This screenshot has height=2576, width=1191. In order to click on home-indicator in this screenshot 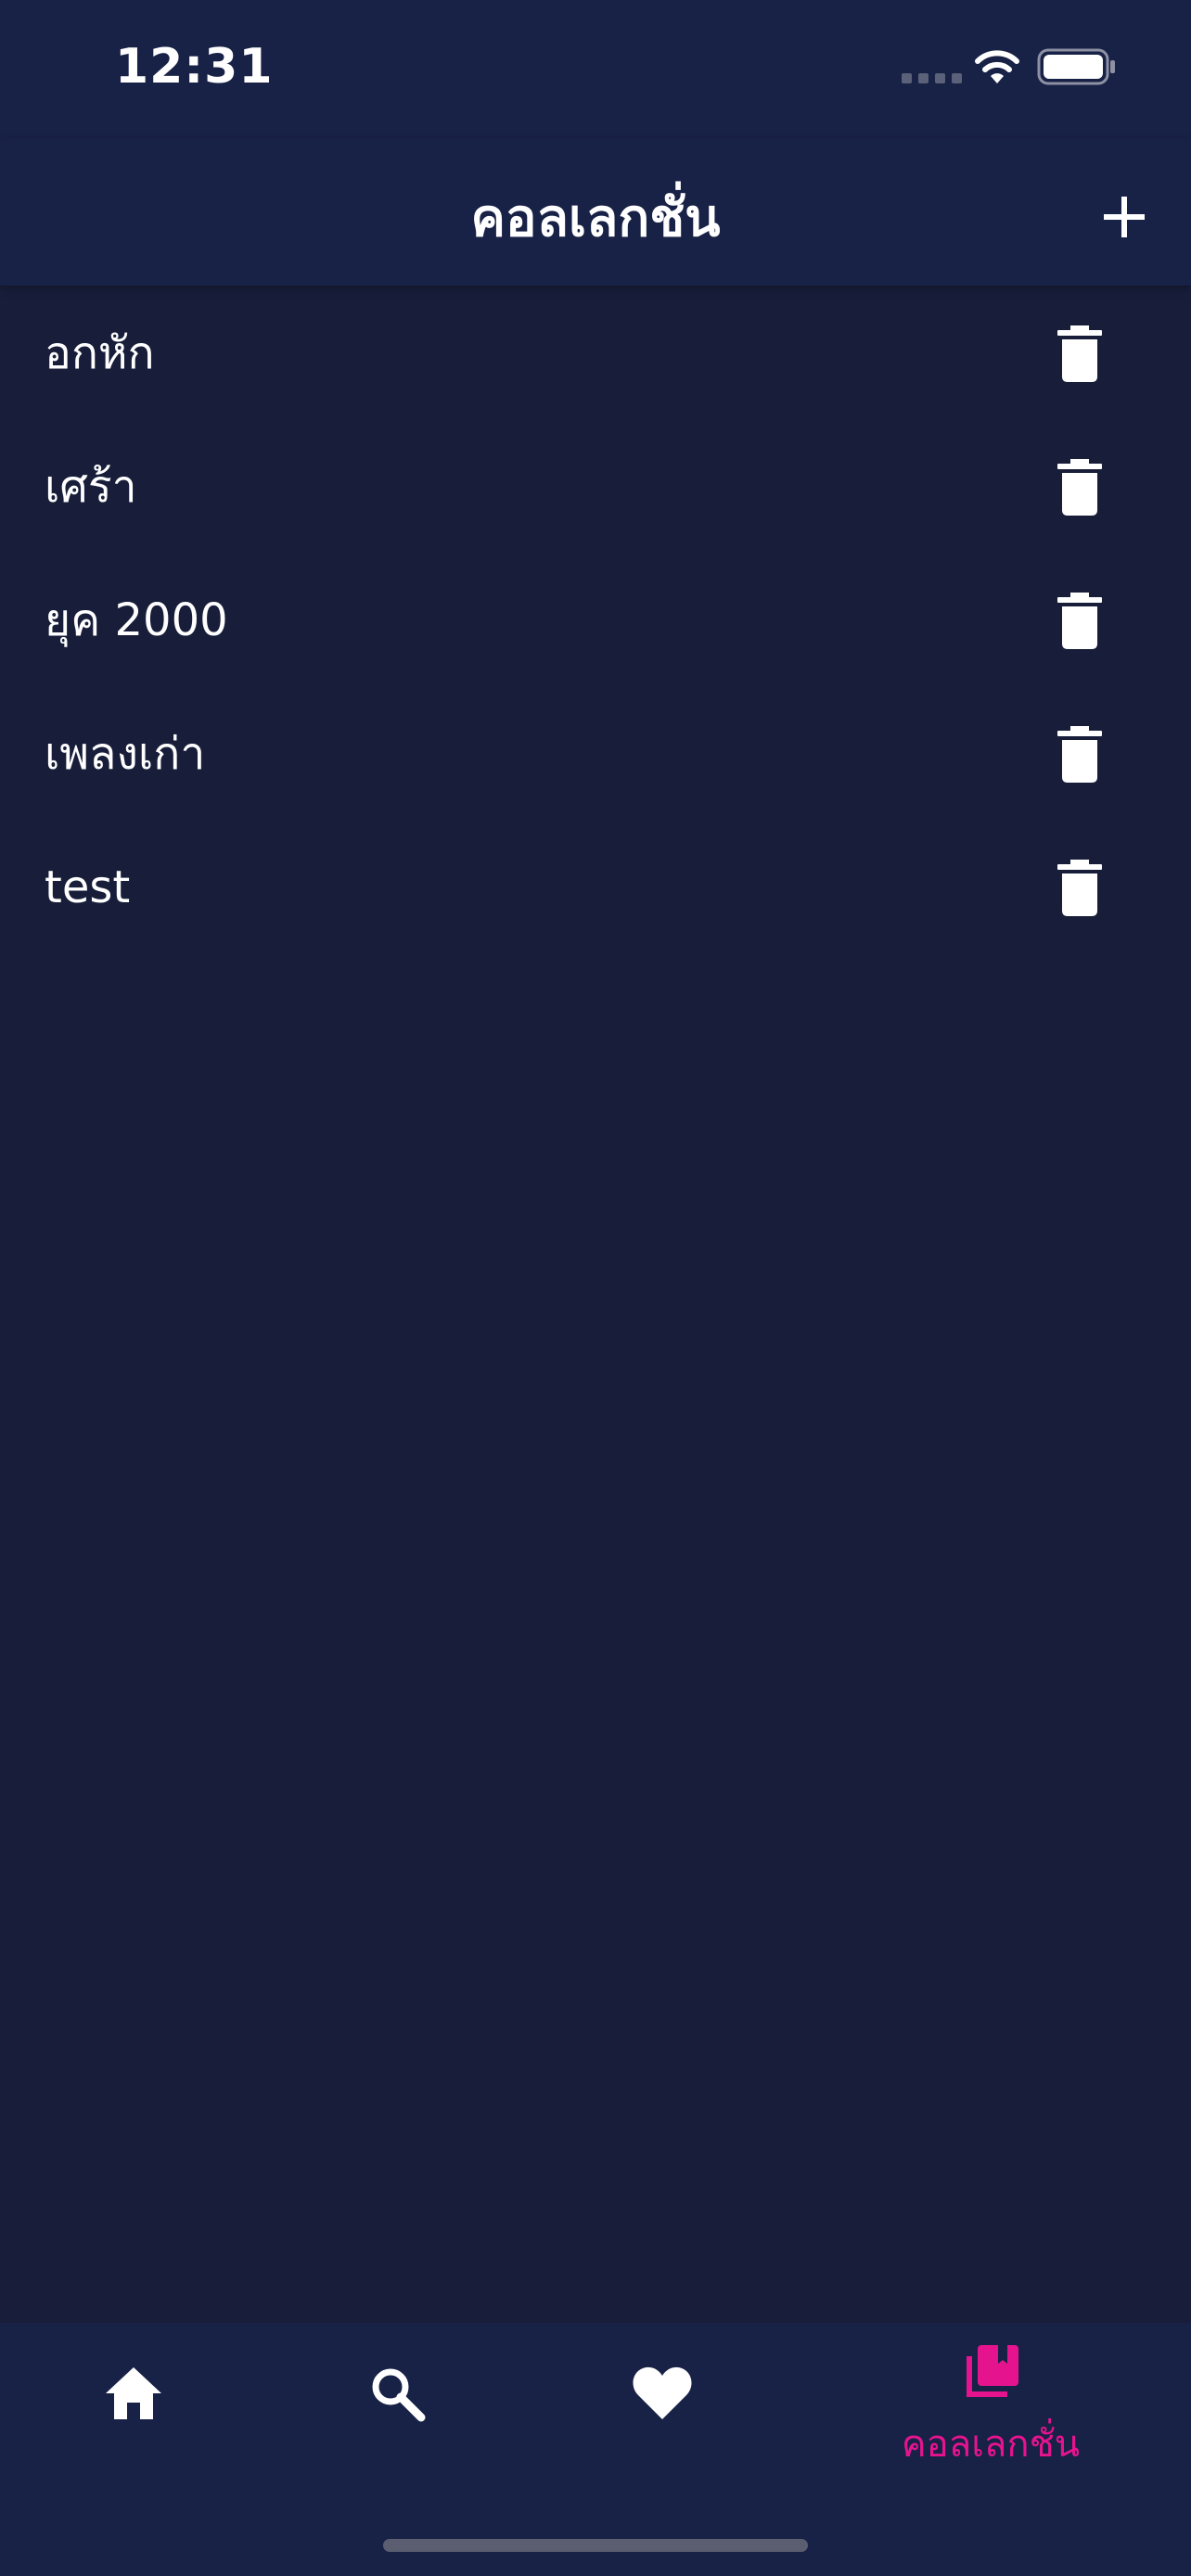, I will do `click(595, 2545)`.